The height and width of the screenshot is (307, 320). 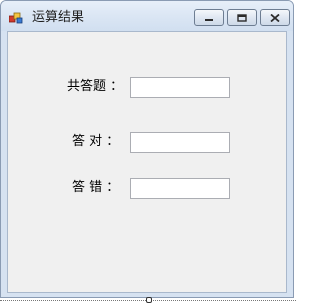 I want to click on resize-handle, so click(x=149, y=300).